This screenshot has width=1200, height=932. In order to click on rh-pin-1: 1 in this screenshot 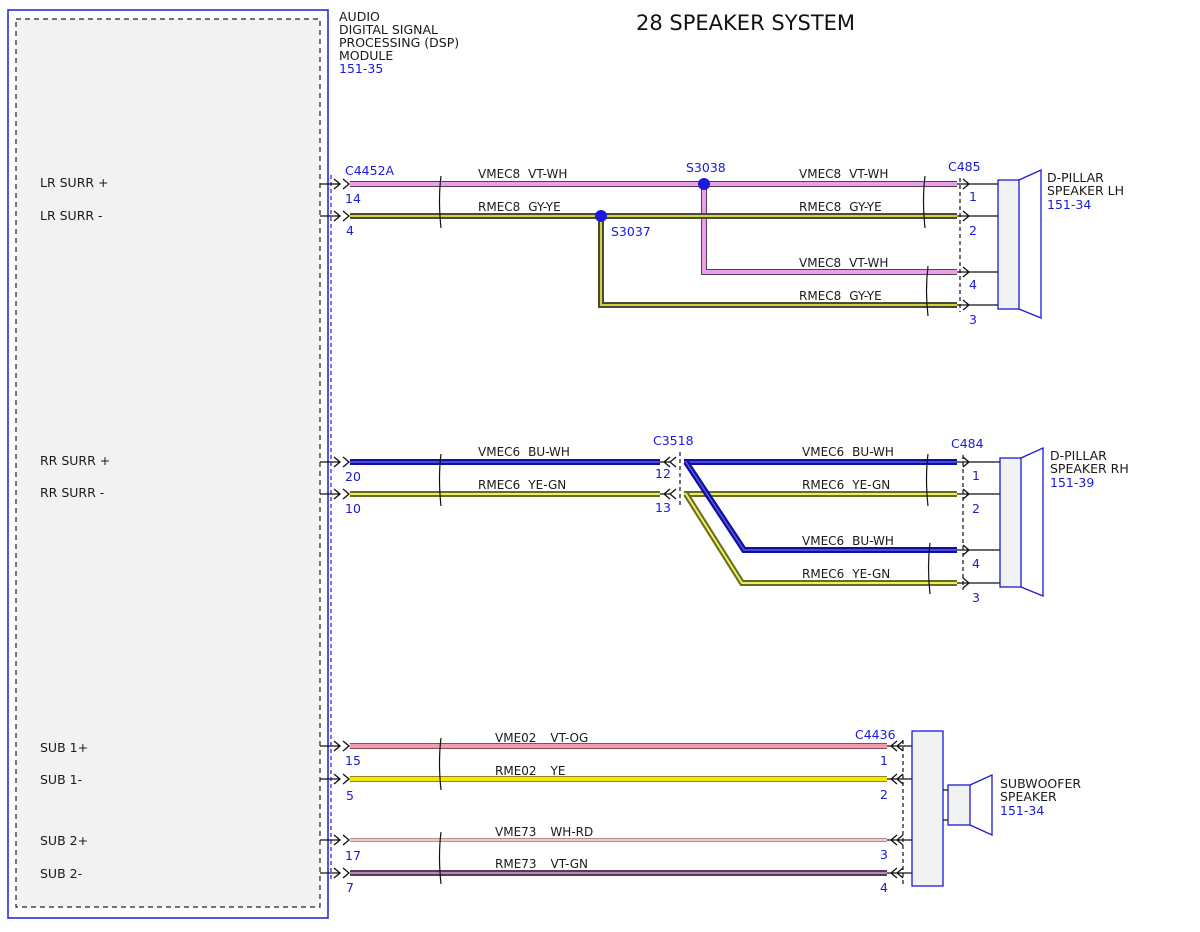, I will do `click(976, 475)`.